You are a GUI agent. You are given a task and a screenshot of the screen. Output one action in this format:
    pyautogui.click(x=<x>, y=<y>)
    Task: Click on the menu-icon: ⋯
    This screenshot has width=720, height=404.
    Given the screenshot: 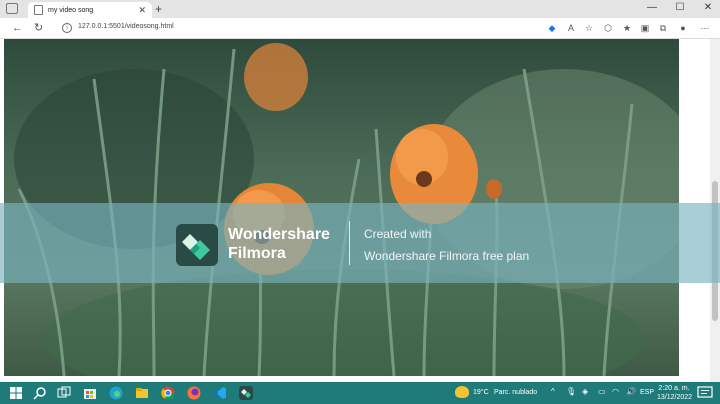 What is the action you would take?
    pyautogui.click(x=705, y=28)
    